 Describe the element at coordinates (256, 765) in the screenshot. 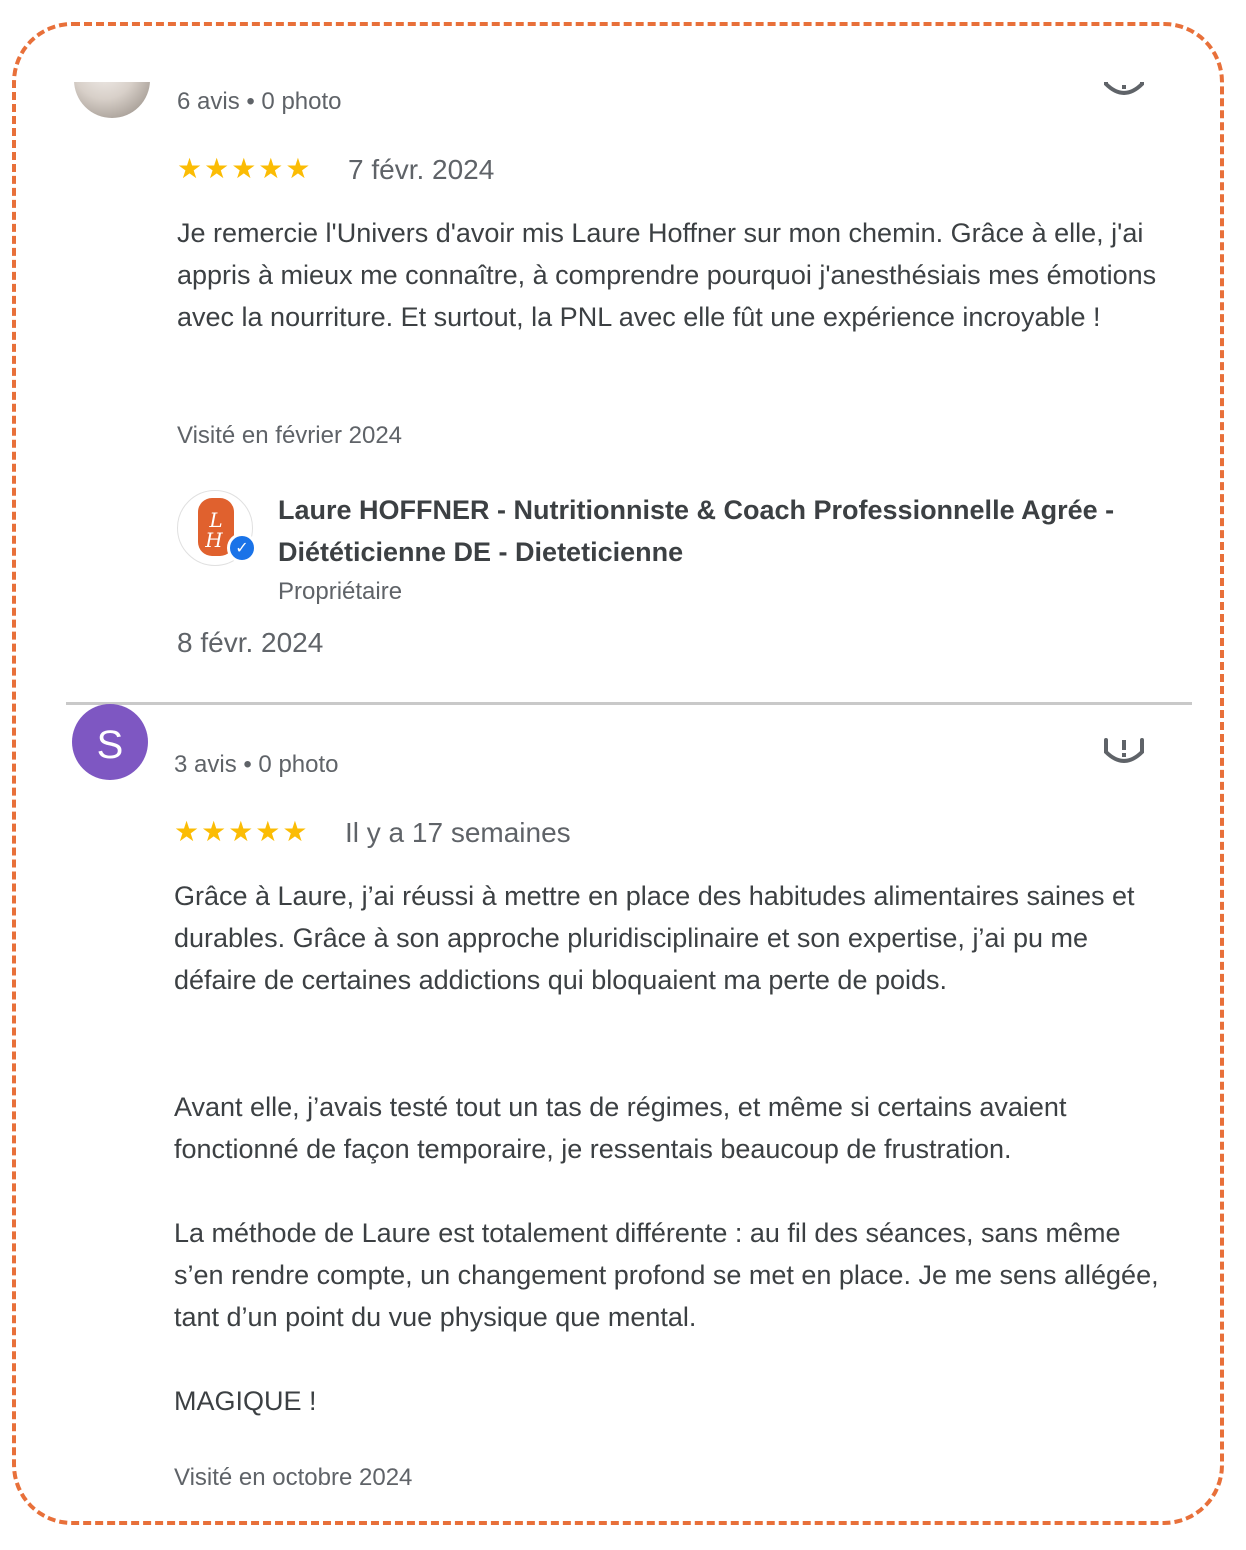

I see `reviewer-stats: 3 avis • 0 photo` at that location.